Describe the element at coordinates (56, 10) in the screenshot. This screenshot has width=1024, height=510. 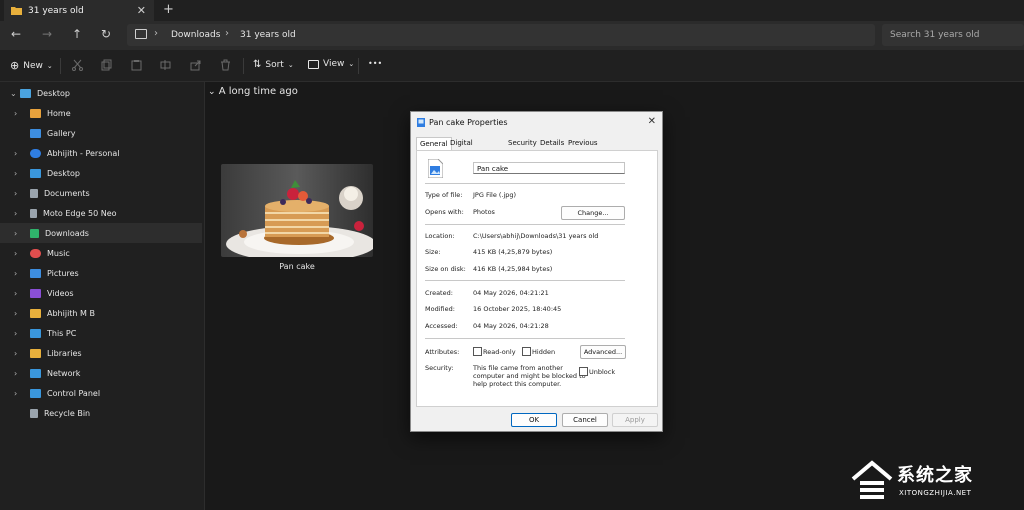
I see `tab-title: 31 years old` at that location.